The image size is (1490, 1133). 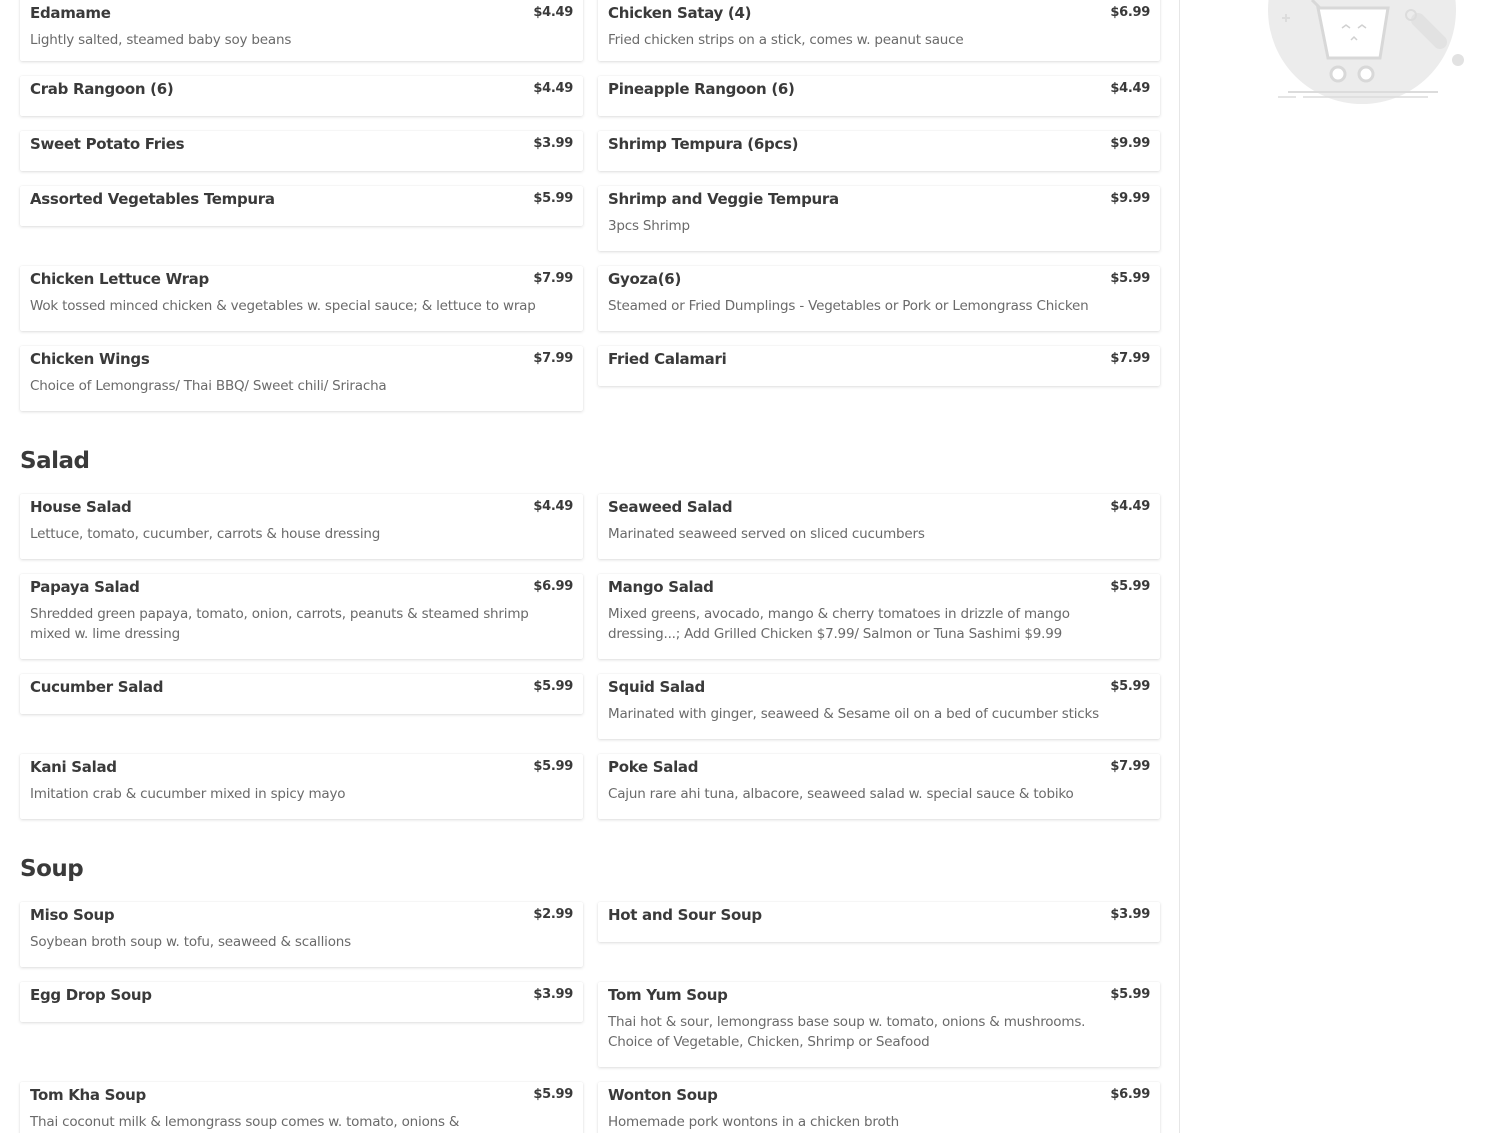 I want to click on item-name: Seaweed Salad, so click(x=670, y=507).